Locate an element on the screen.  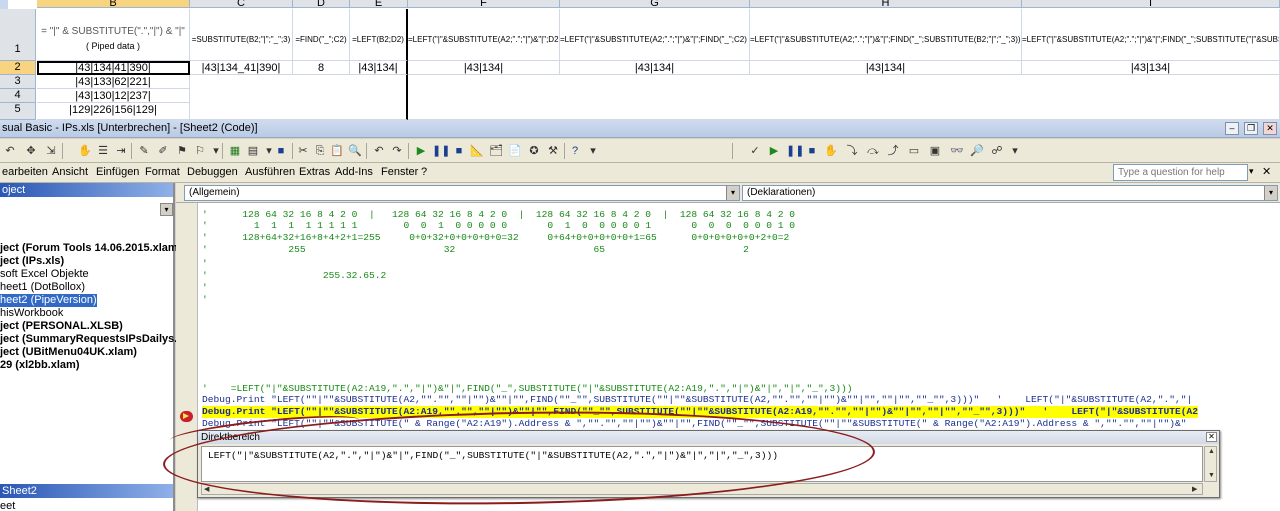
help-search-input: Type a question for help is located at coordinates (1180, 172).